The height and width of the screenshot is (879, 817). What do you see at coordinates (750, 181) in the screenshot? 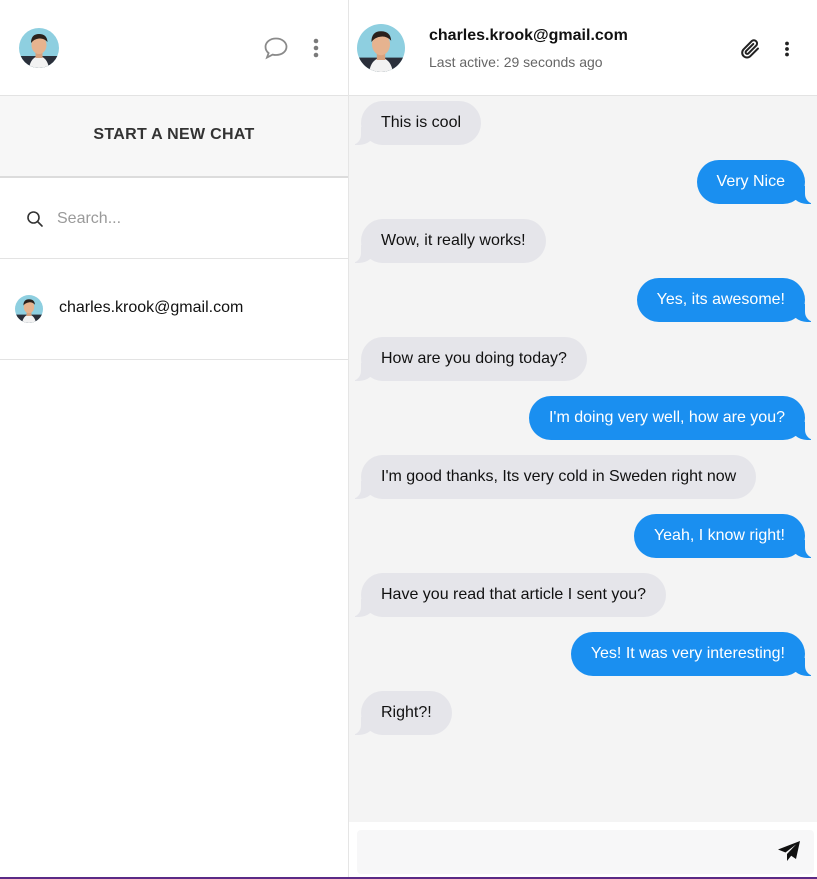
I see `message-text: Very Nice` at bounding box center [750, 181].